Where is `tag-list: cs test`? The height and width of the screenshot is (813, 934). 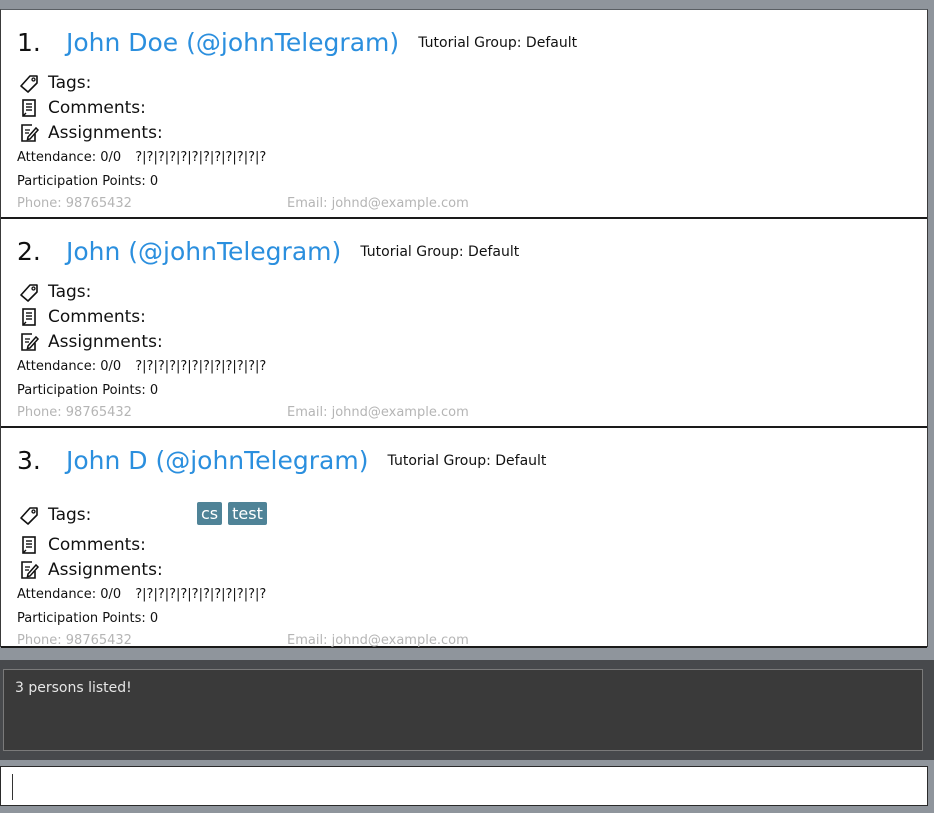 tag-list: cs test is located at coordinates (235, 513).